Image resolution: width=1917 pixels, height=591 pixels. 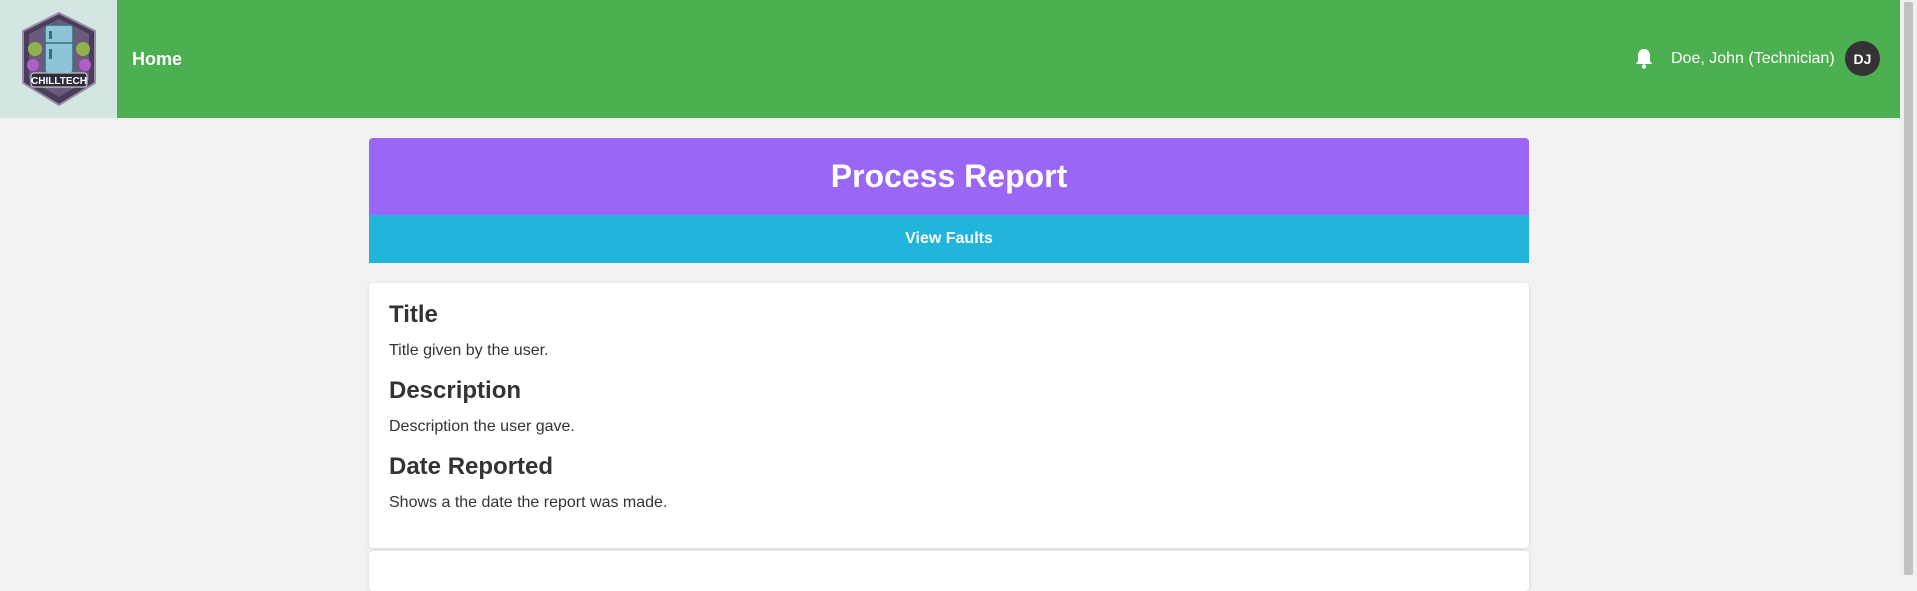 What do you see at coordinates (1862, 58) in the screenshot?
I see `avatar: DJ` at bounding box center [1862, 58].